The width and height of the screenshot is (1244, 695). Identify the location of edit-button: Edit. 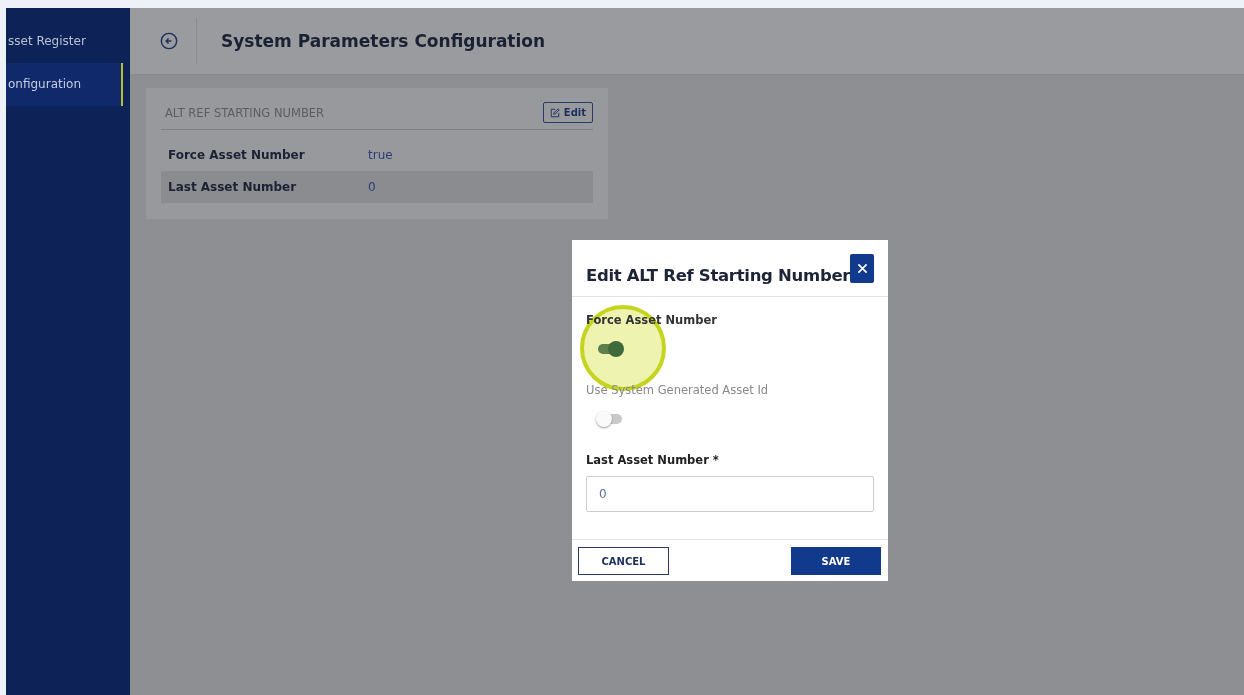
(567, 112).